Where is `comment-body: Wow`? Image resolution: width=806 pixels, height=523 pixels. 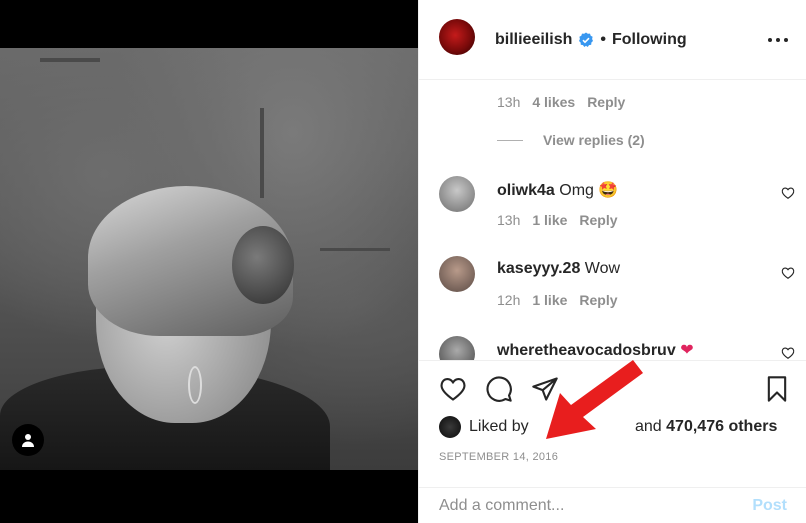
comment-body: Wow is located at coordinates (602, 268).